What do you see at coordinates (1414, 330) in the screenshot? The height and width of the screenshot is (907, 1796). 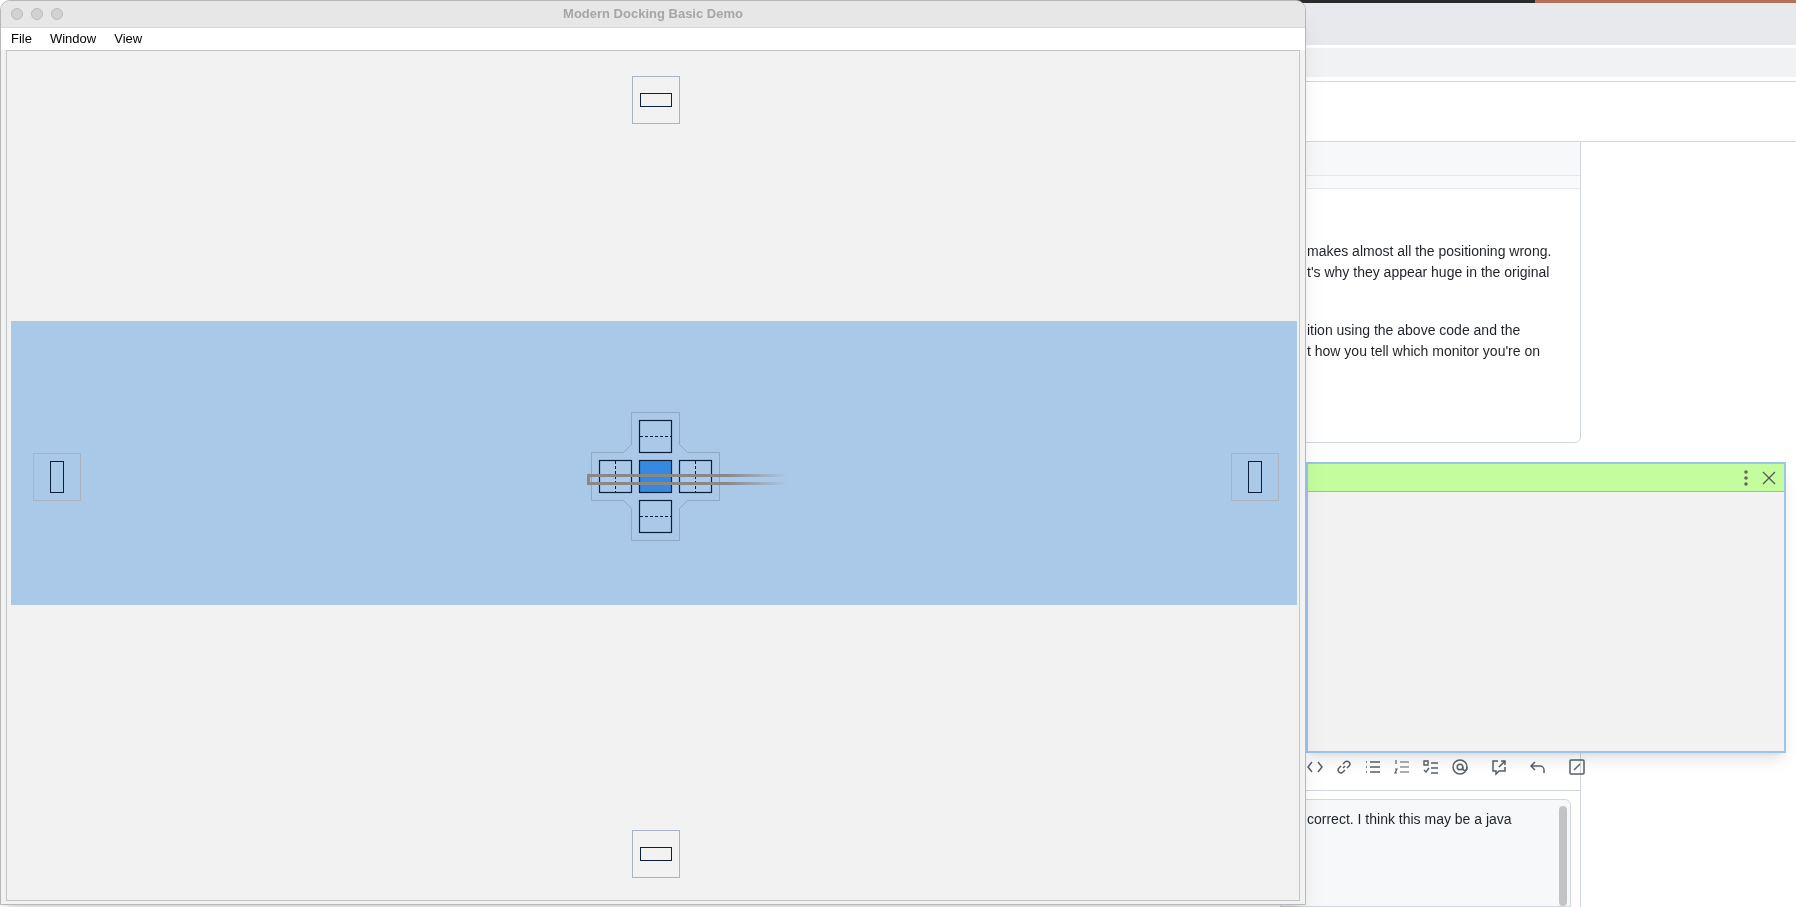 I see `comment-text: ition using the above code and the` at bounding box center [1414, 330].